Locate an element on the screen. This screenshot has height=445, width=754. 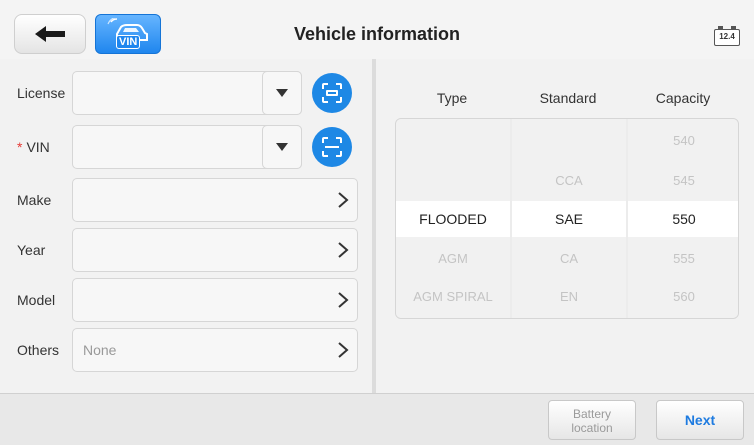
bottom-bar: Battery location Next is located at coordinates (377, 419).